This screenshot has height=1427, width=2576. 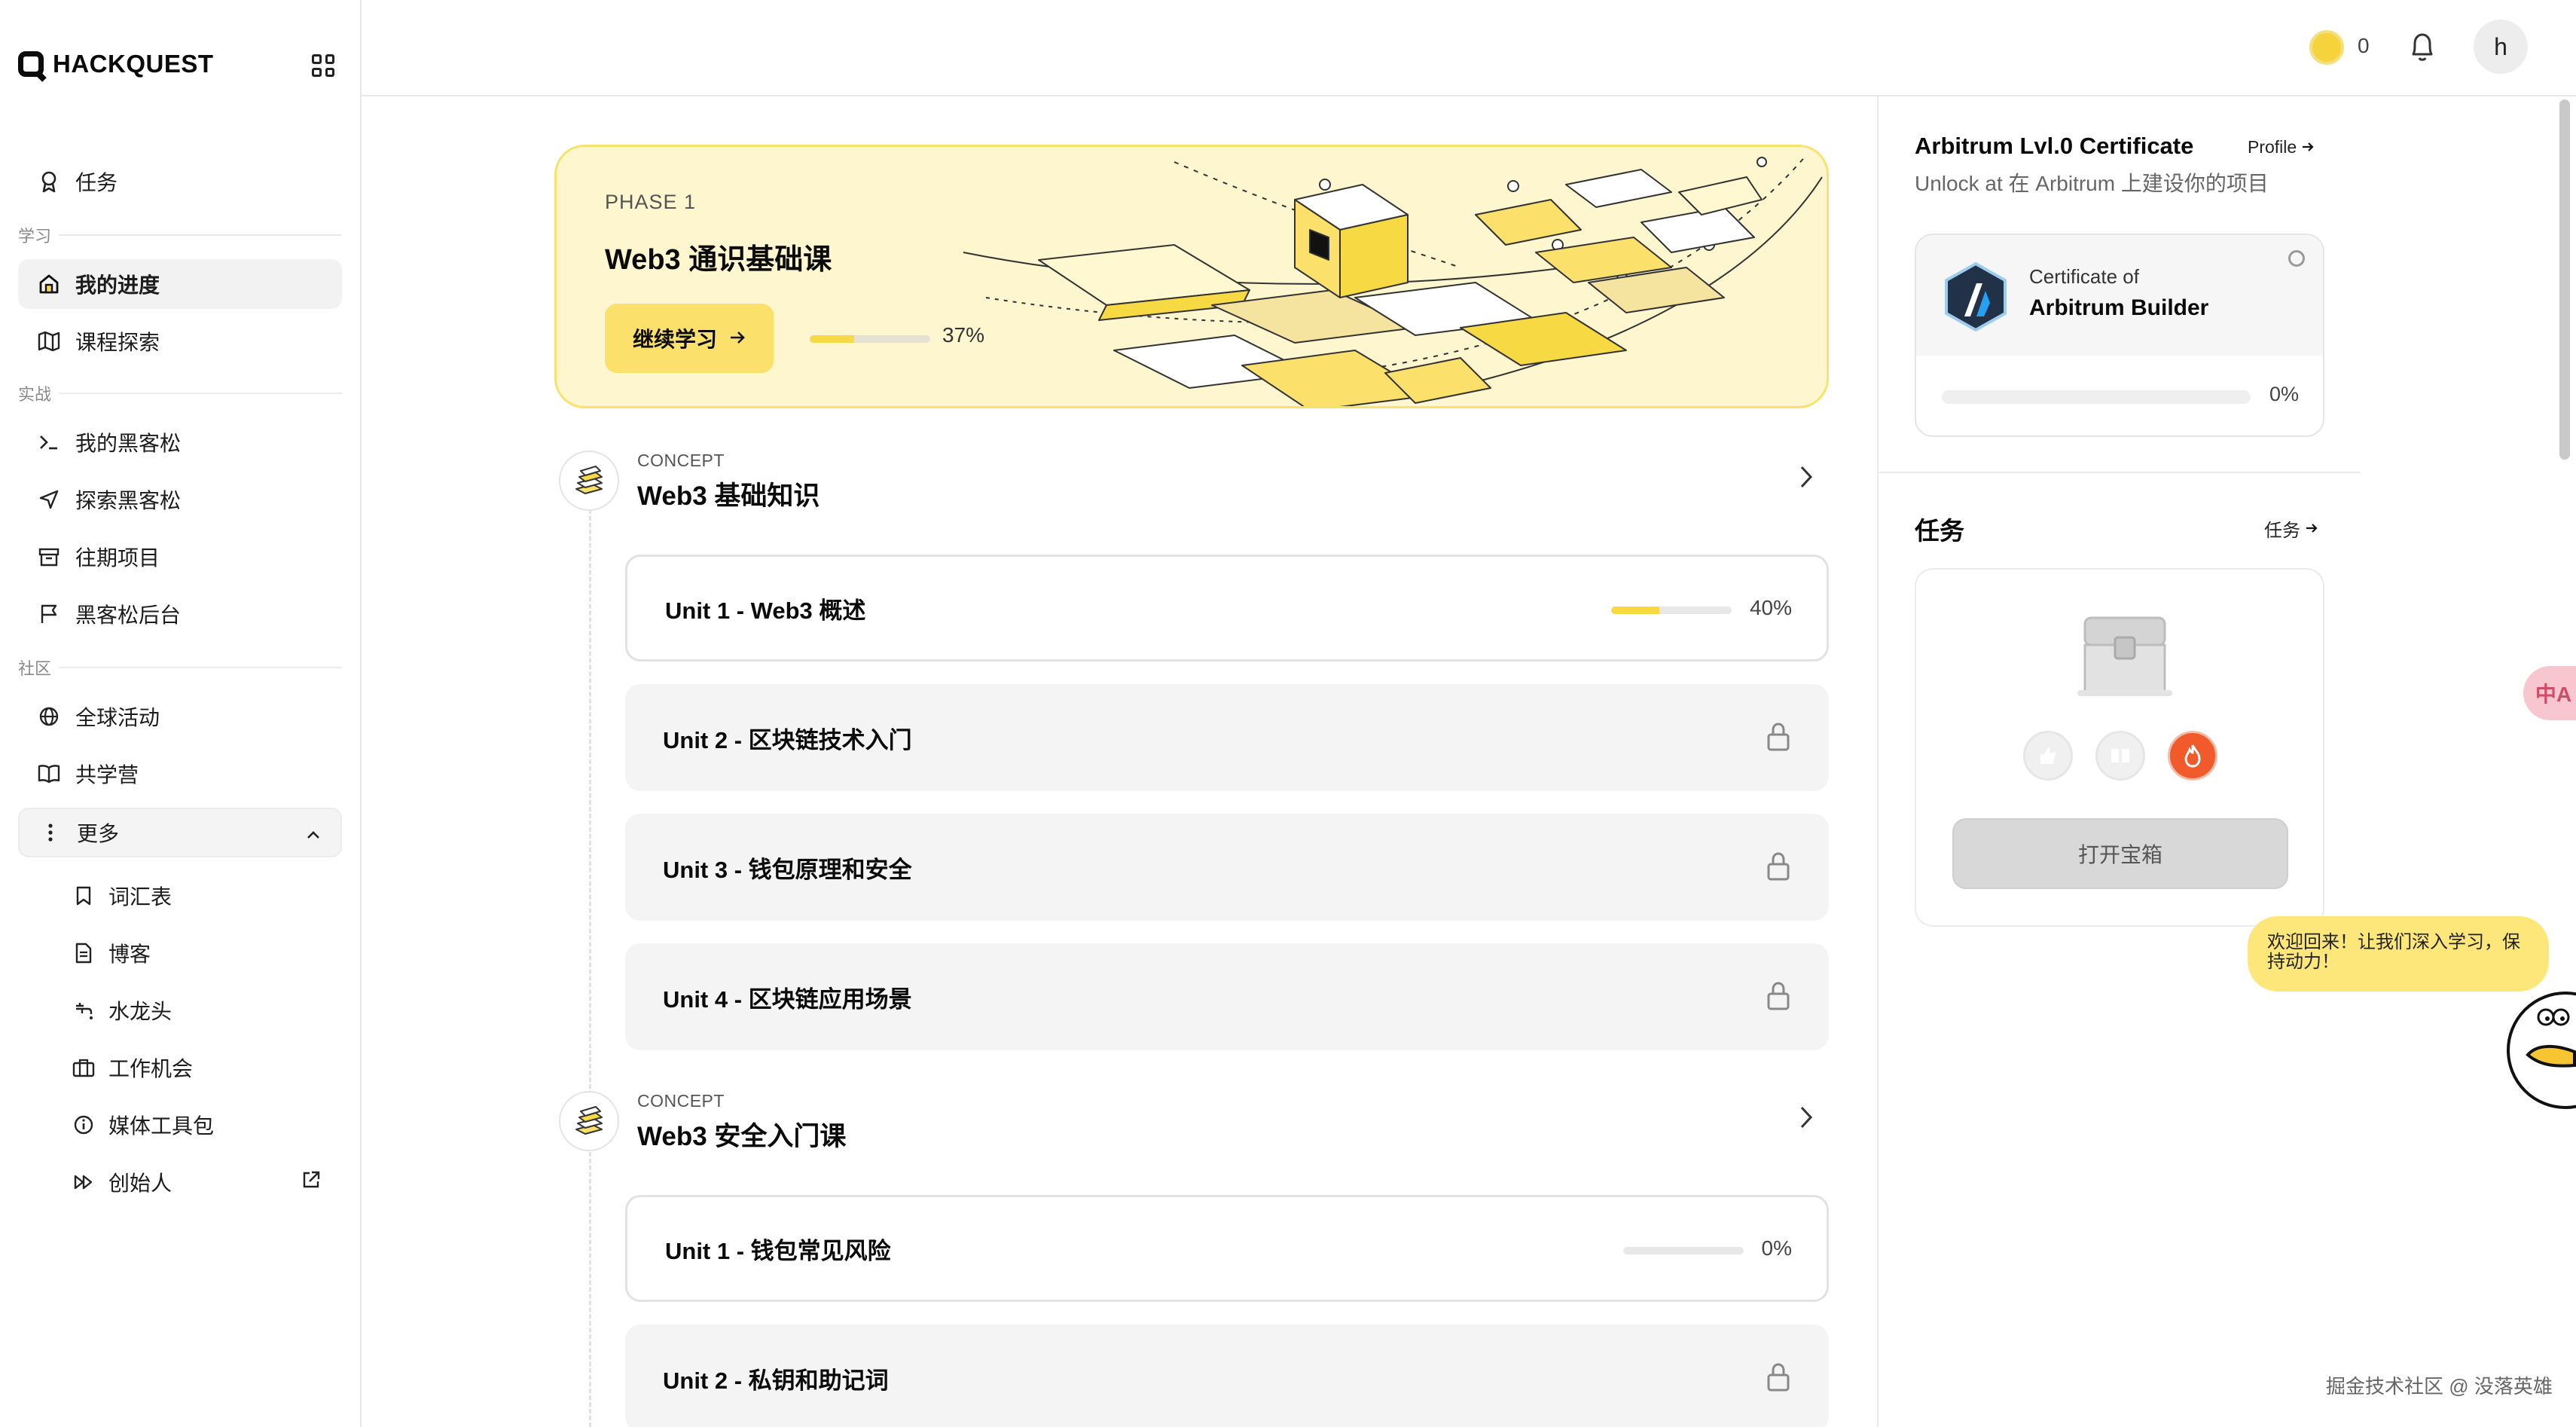 I want to click on continue-learning-button: 继续学习, so click(x=690, y=338).